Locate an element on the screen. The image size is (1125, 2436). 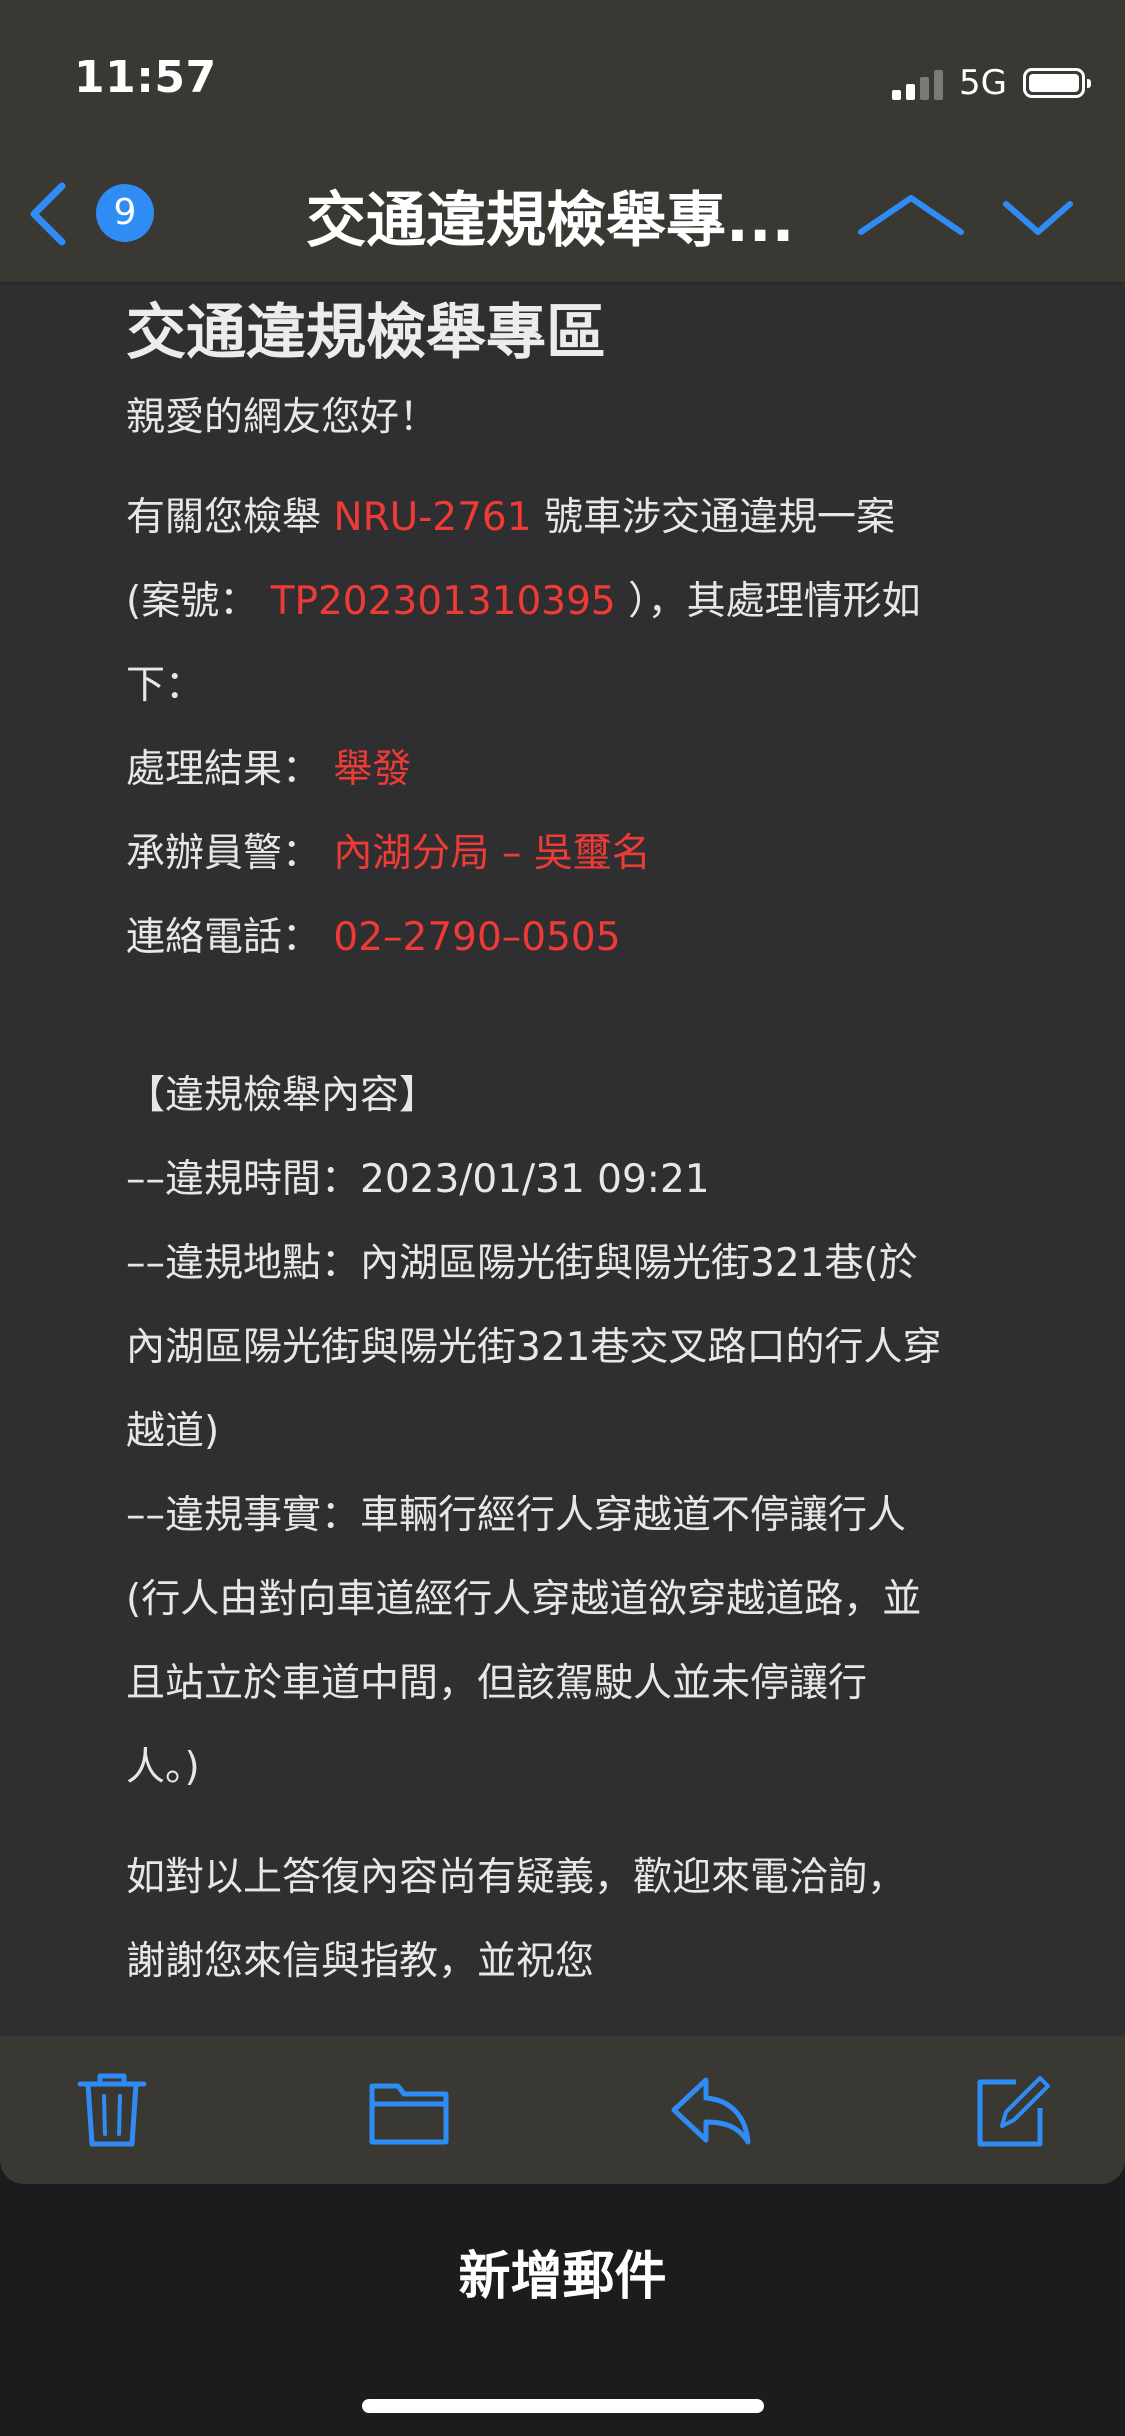
message-toolbar is located at coordinates (562, 2110).